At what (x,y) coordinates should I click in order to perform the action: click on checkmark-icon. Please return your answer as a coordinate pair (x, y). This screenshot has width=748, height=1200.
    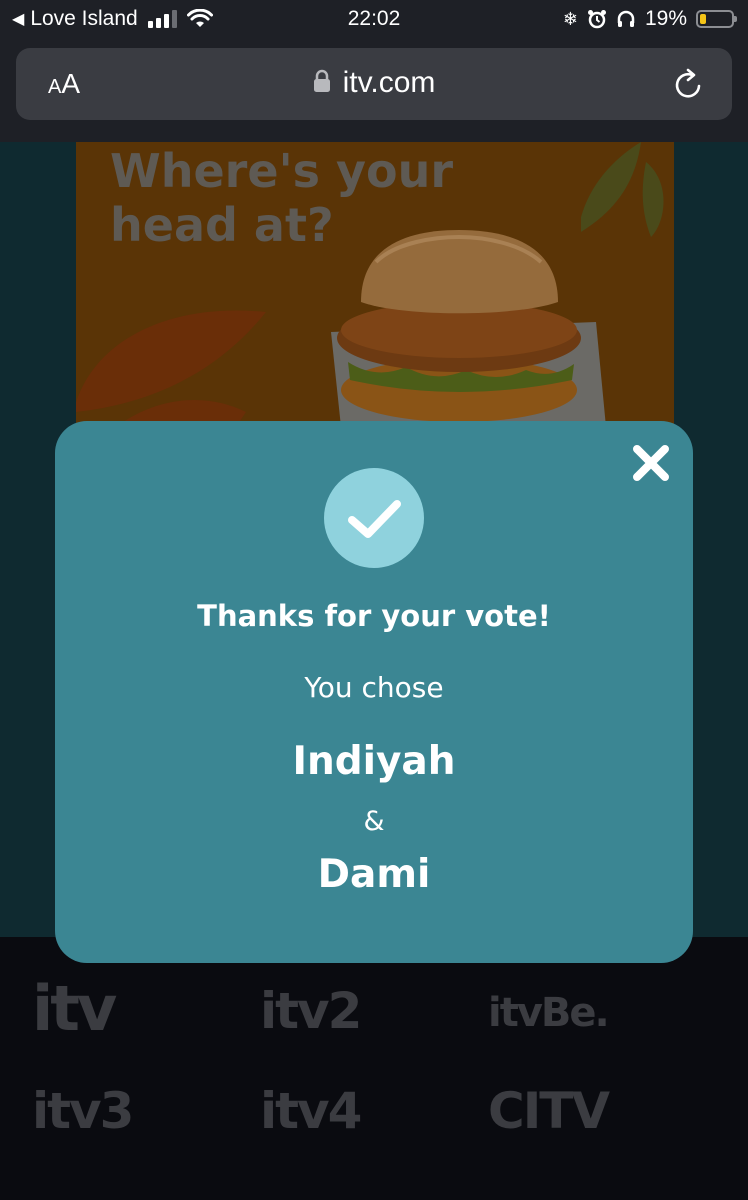
    Looking at the image, I should click on (374, 519).